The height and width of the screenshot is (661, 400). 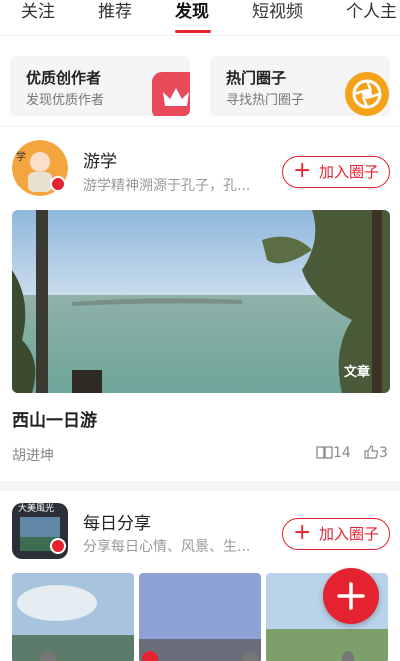 What do you see at coordinates (348, 656) in the screenshot?
I see `profile-icon` at bounding box center [348, 656].